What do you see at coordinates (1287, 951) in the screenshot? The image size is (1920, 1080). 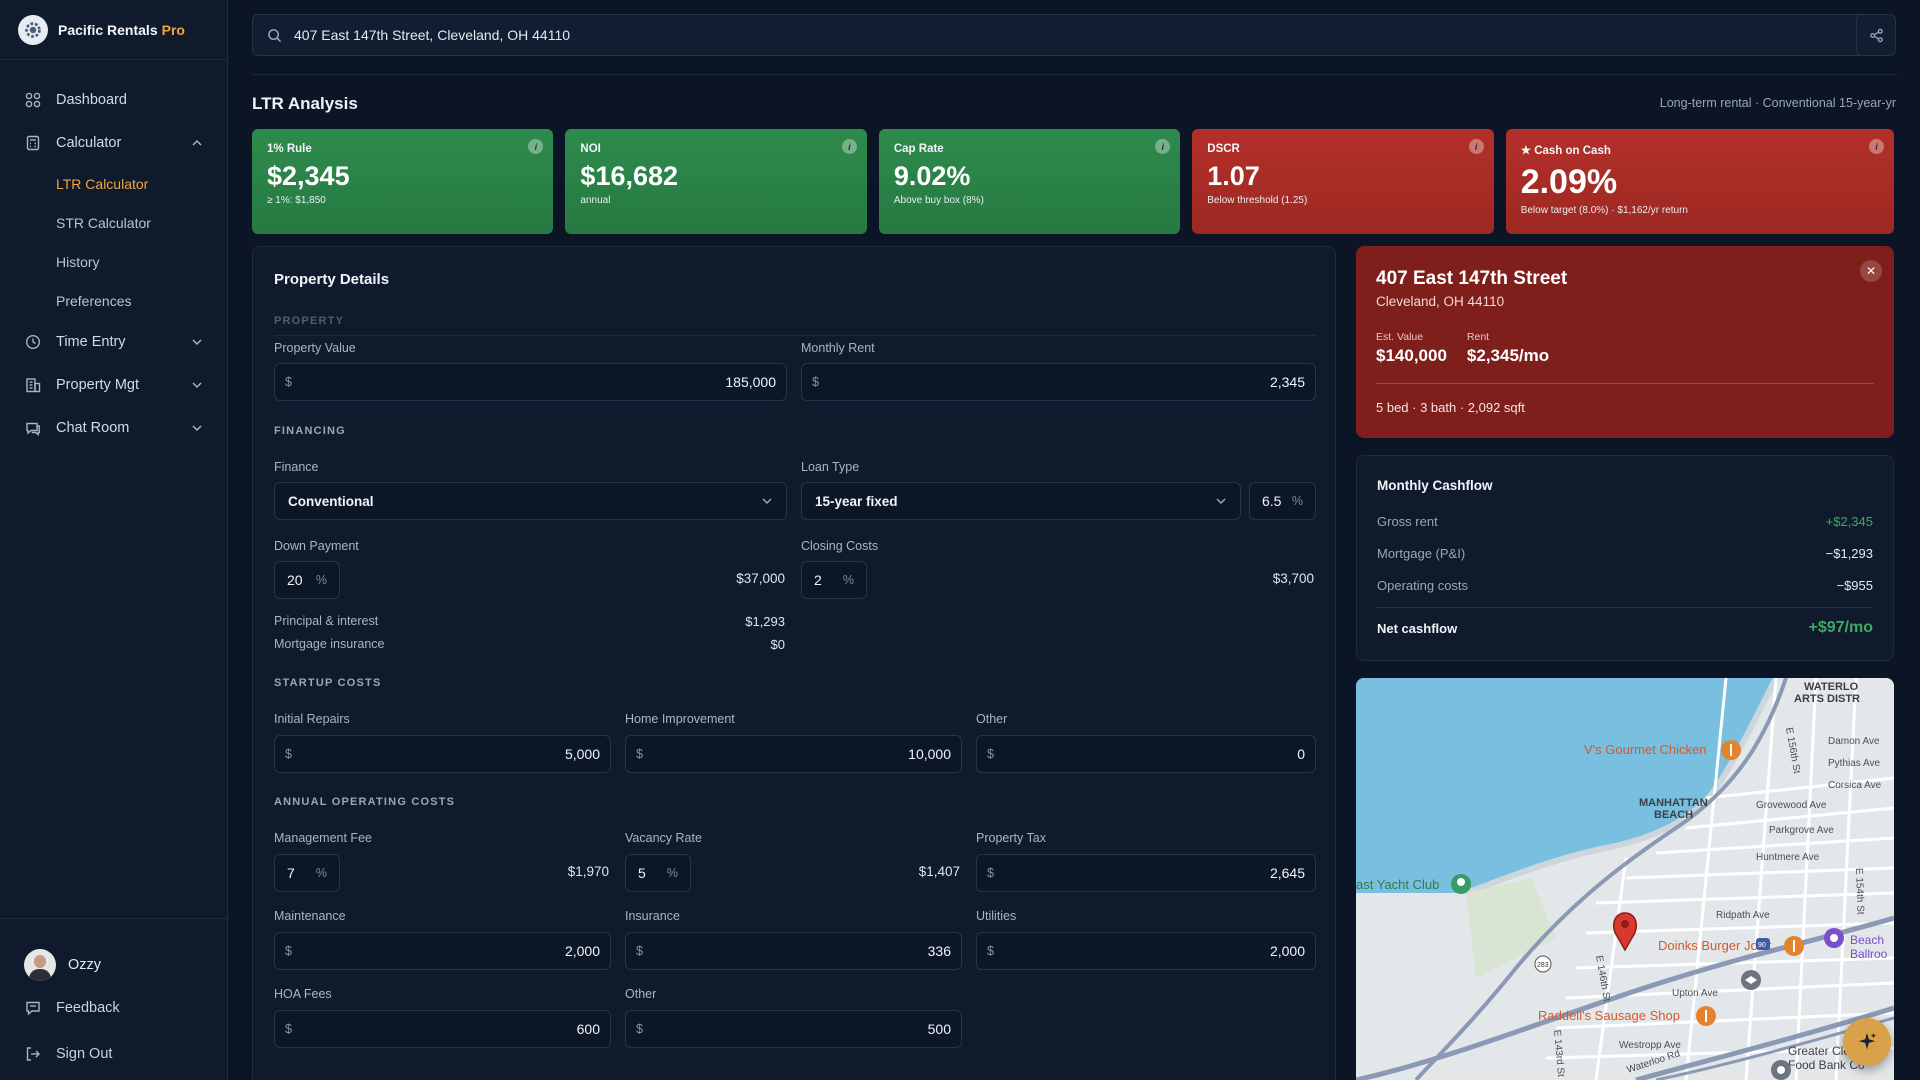 I see `utilities-input: 2,000` at bounding box center [1287, 951].